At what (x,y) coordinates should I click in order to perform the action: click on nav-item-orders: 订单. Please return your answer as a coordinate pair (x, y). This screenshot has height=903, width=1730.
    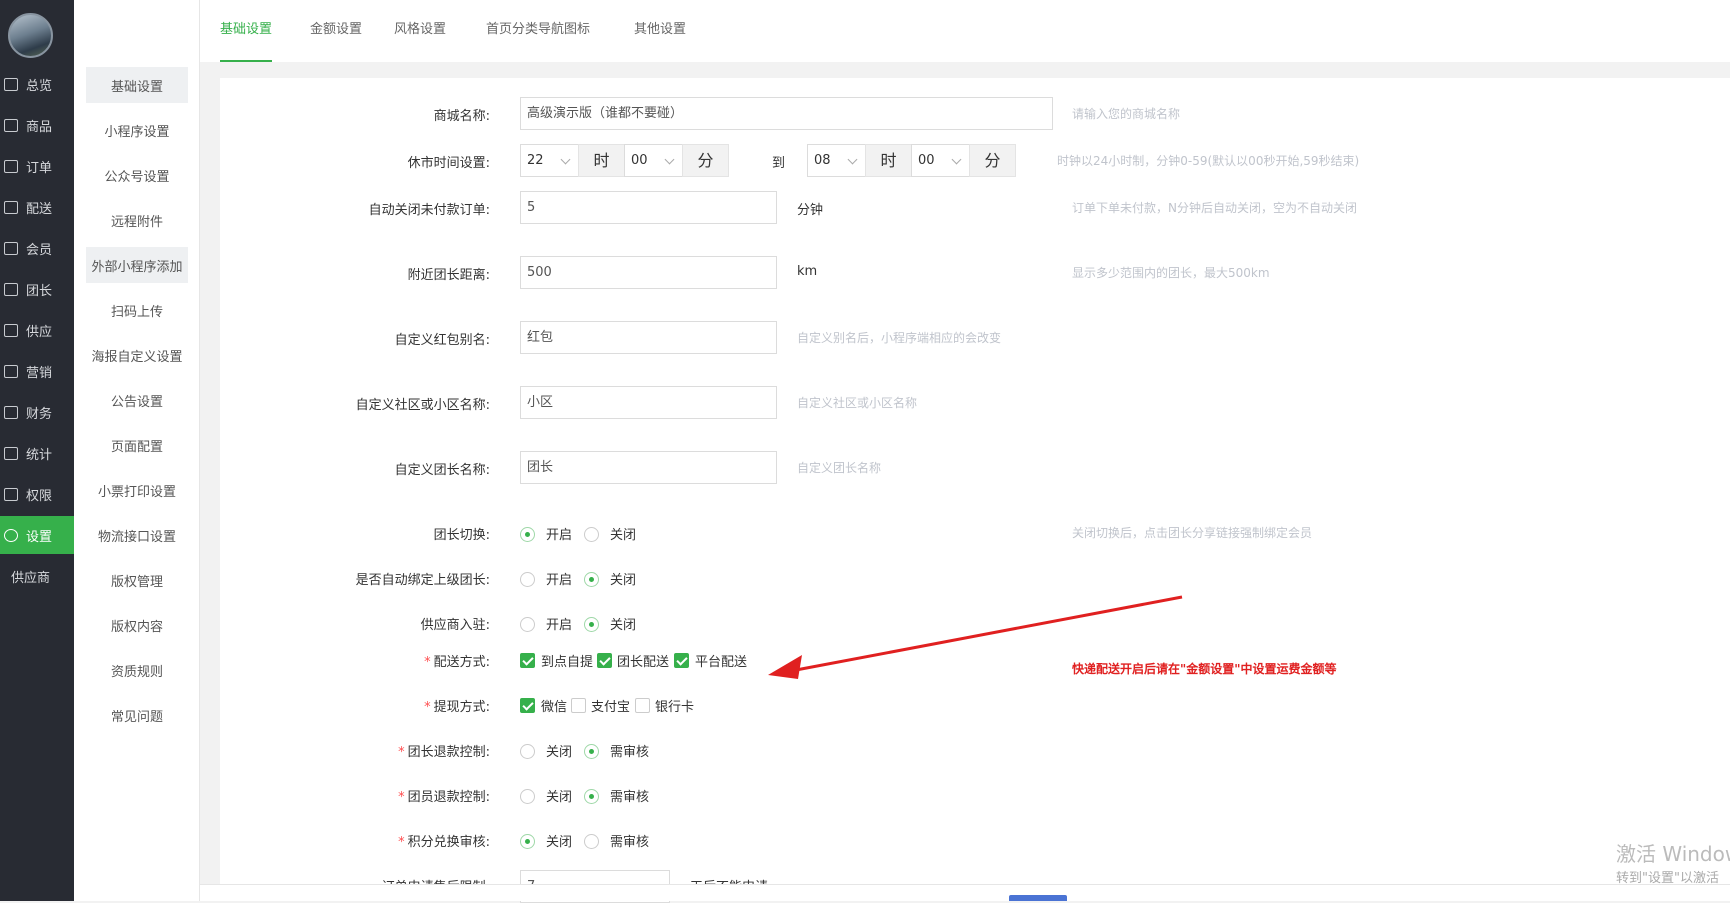
    Looking at the image, I should click on (37, 166).